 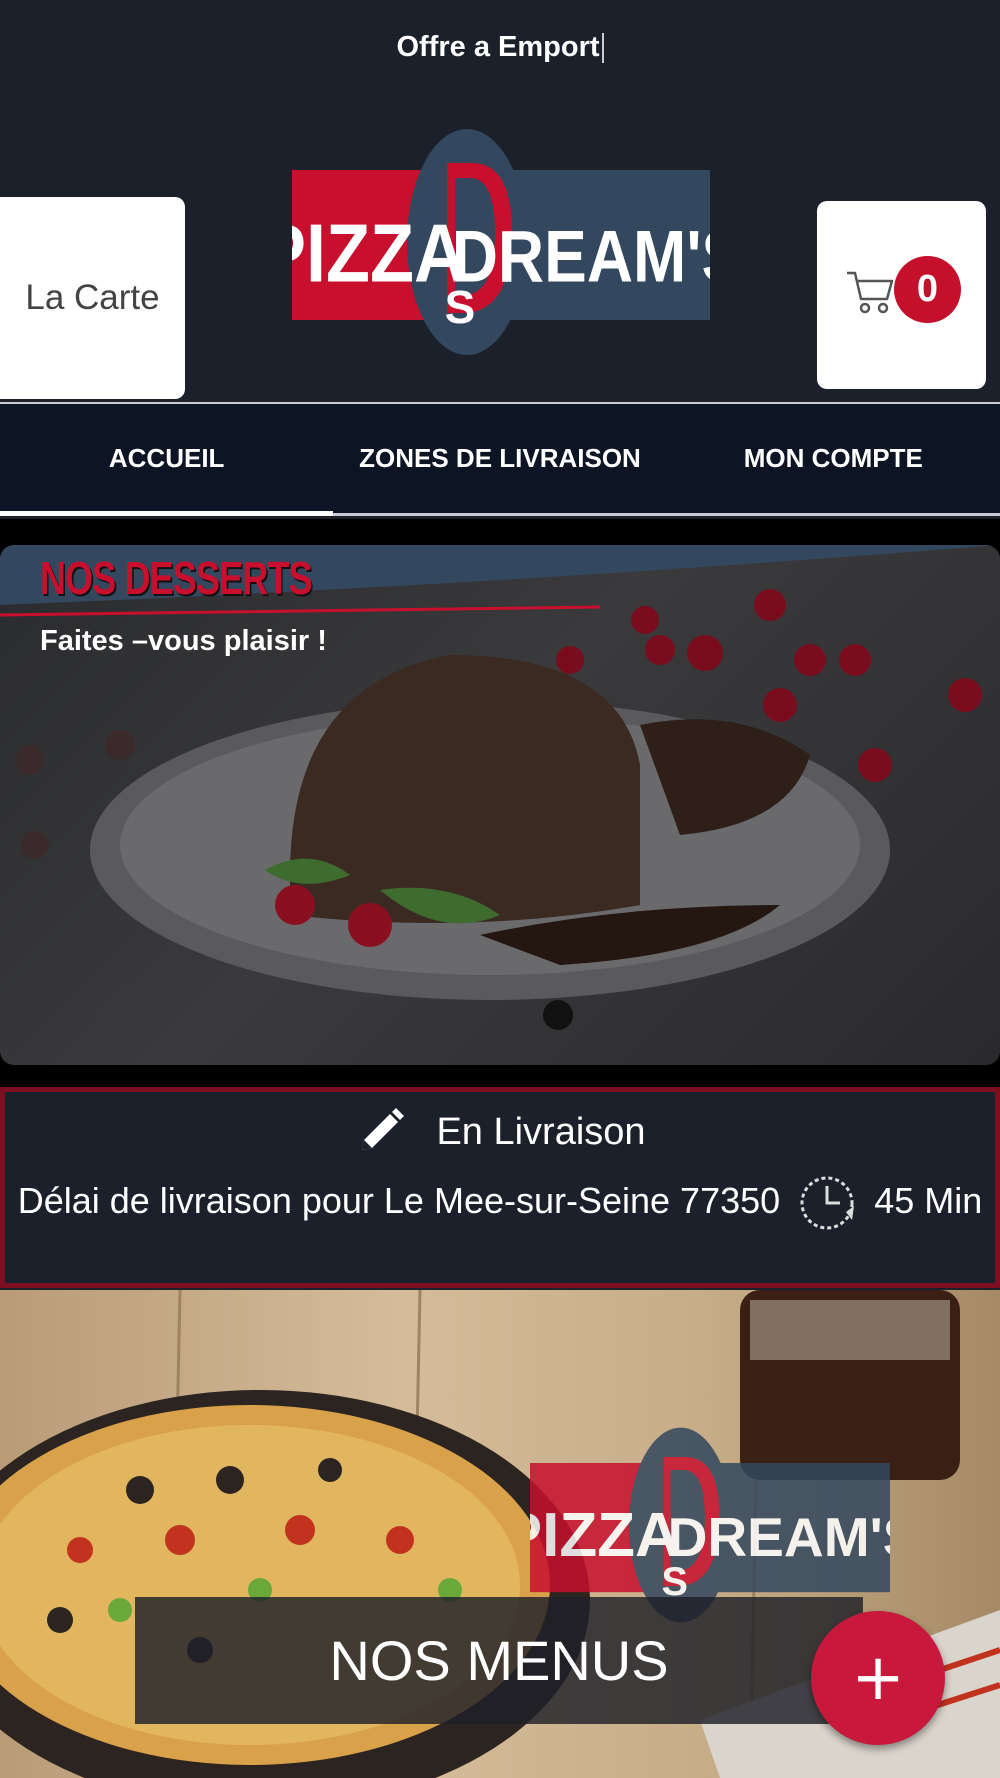 I want to click on tab-zones-de-livraison: ZONES DE LIVRAISON, so click(x=499, y=458).